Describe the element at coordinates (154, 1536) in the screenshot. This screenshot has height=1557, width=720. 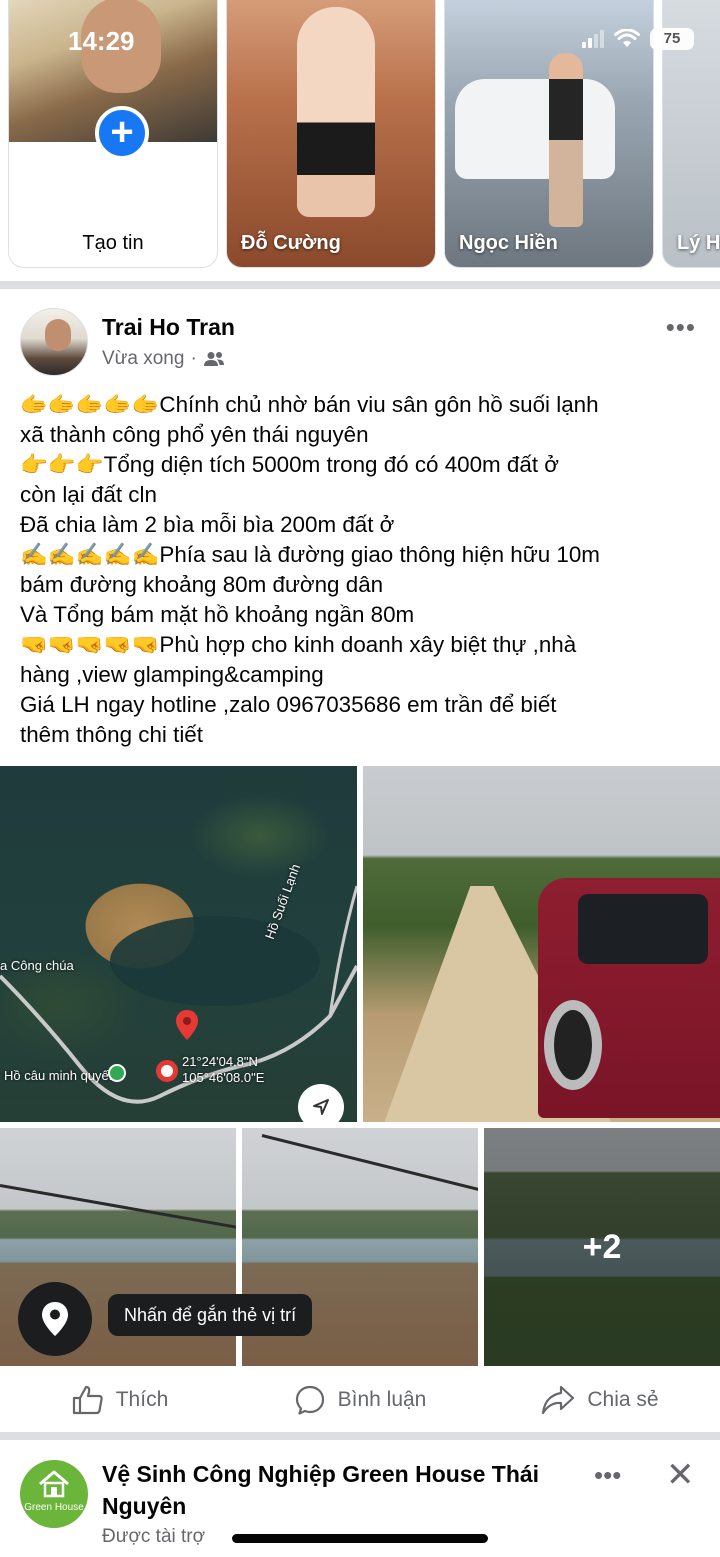
I see `sponsored-label: Được tài trợ` at that location.